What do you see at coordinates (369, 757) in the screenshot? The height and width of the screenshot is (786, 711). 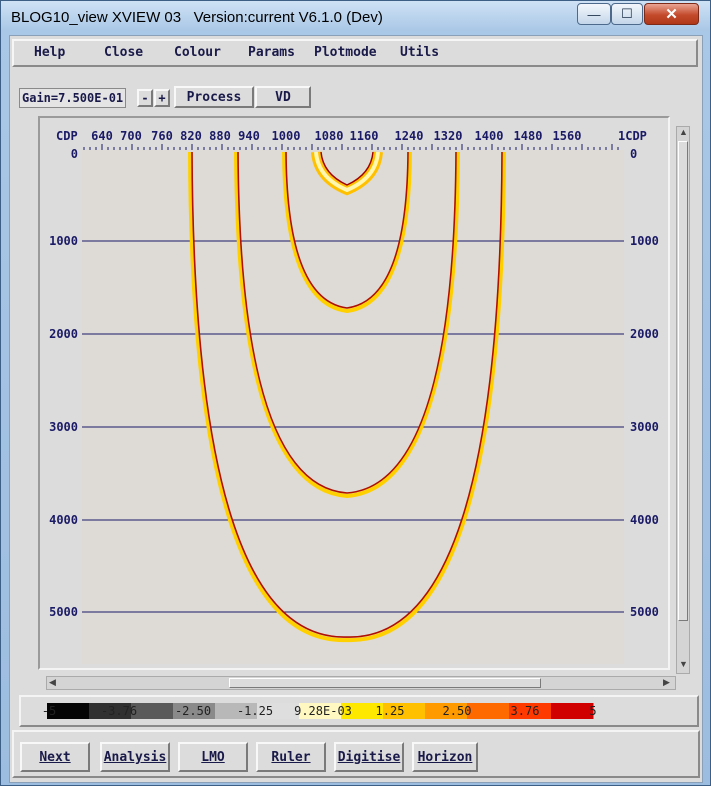 I see `digitise-button: Digitise` at bounding box center [369, 757].